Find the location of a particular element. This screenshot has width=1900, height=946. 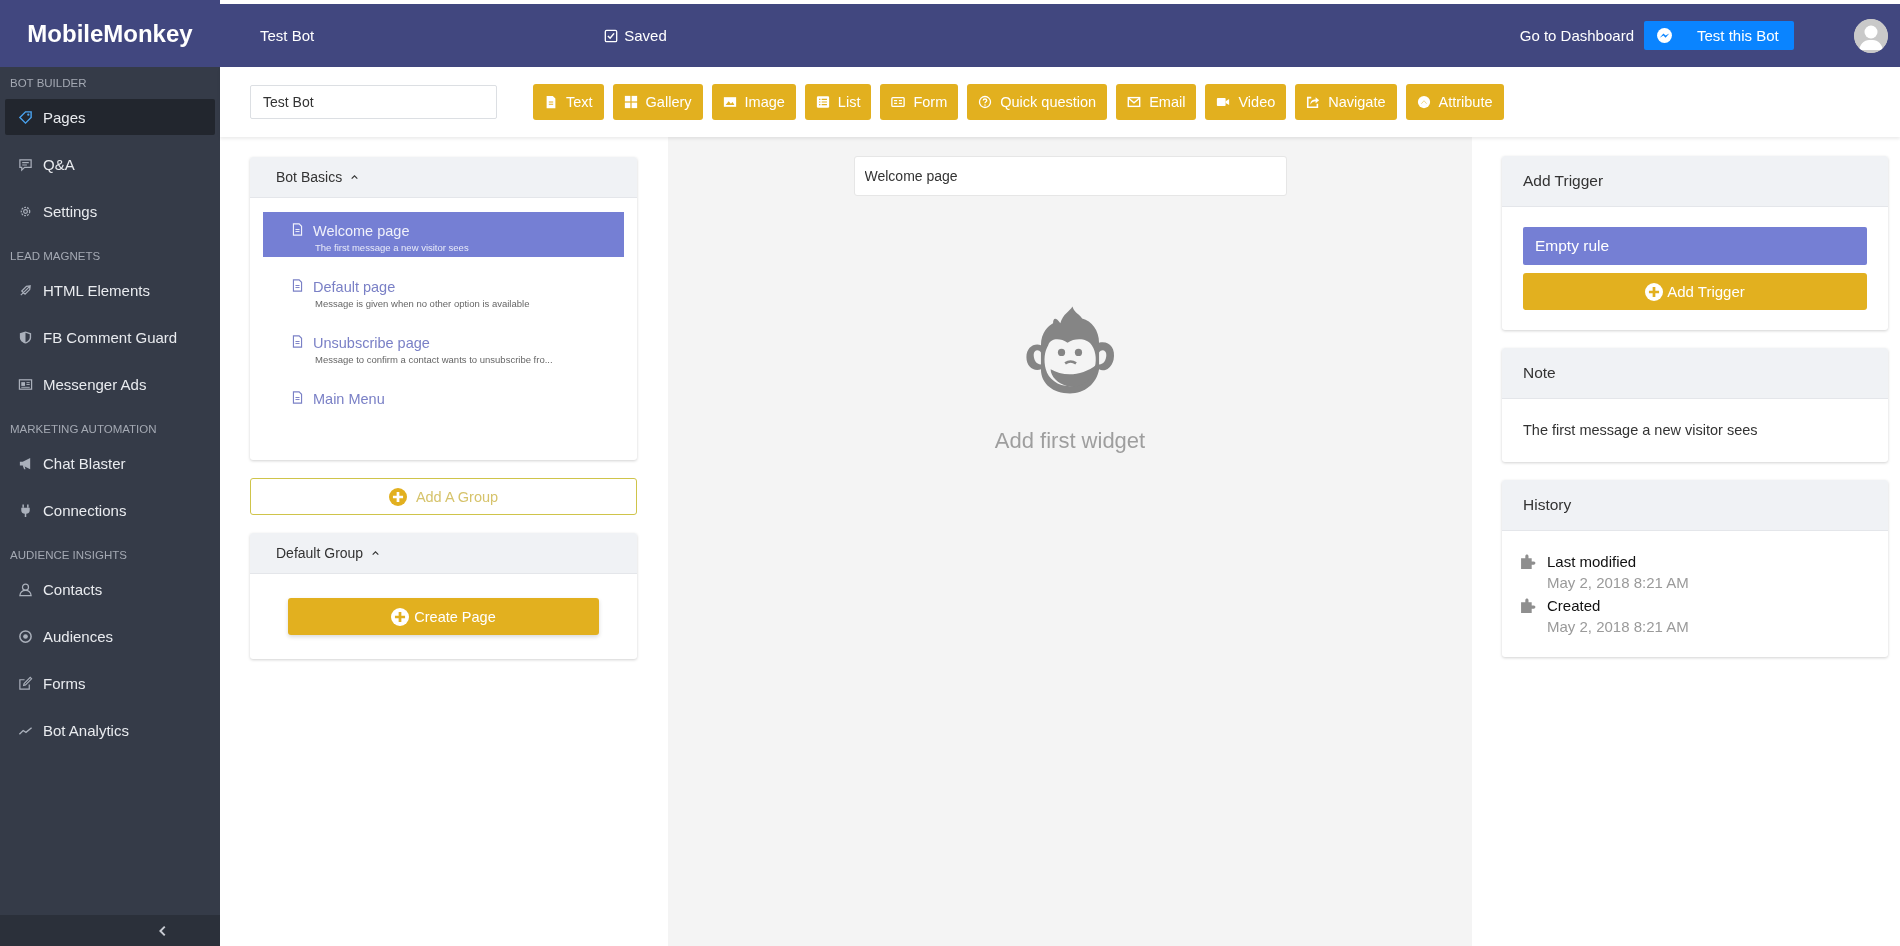

sidebar-item: Settings is located at coordinates (110, 211).